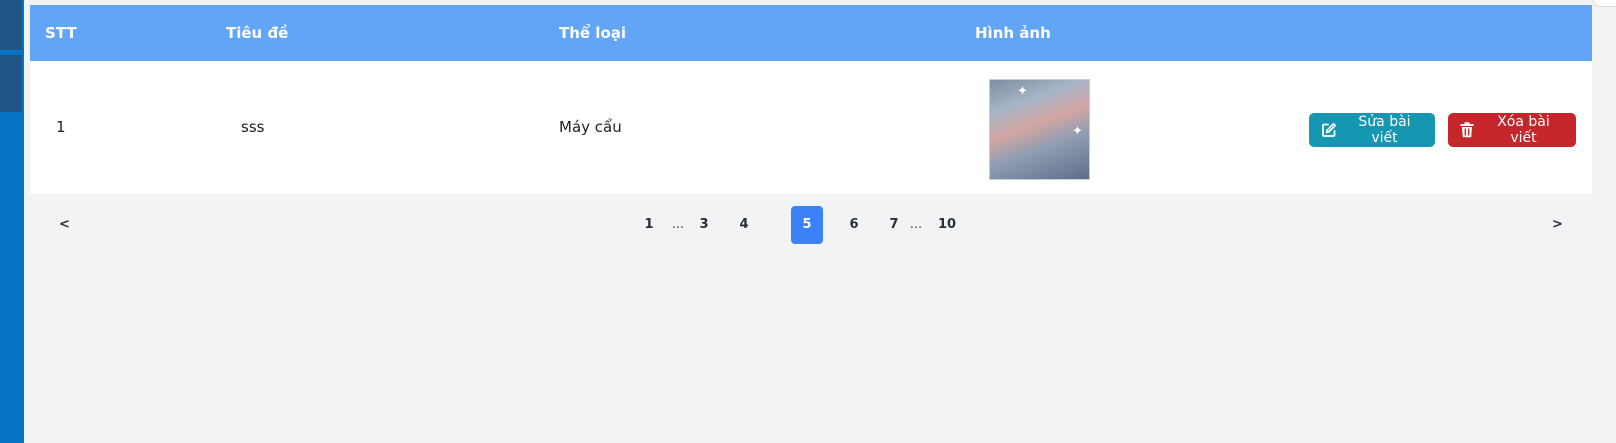  I want to click on delete-post-label: Xóa bài viết, so click(1523, 130).